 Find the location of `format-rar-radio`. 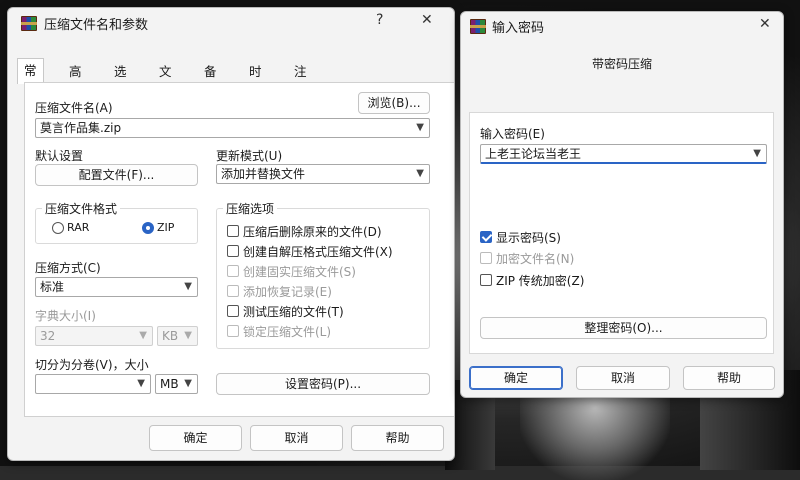

format-rar-radio is located at coordinates (58, 228).